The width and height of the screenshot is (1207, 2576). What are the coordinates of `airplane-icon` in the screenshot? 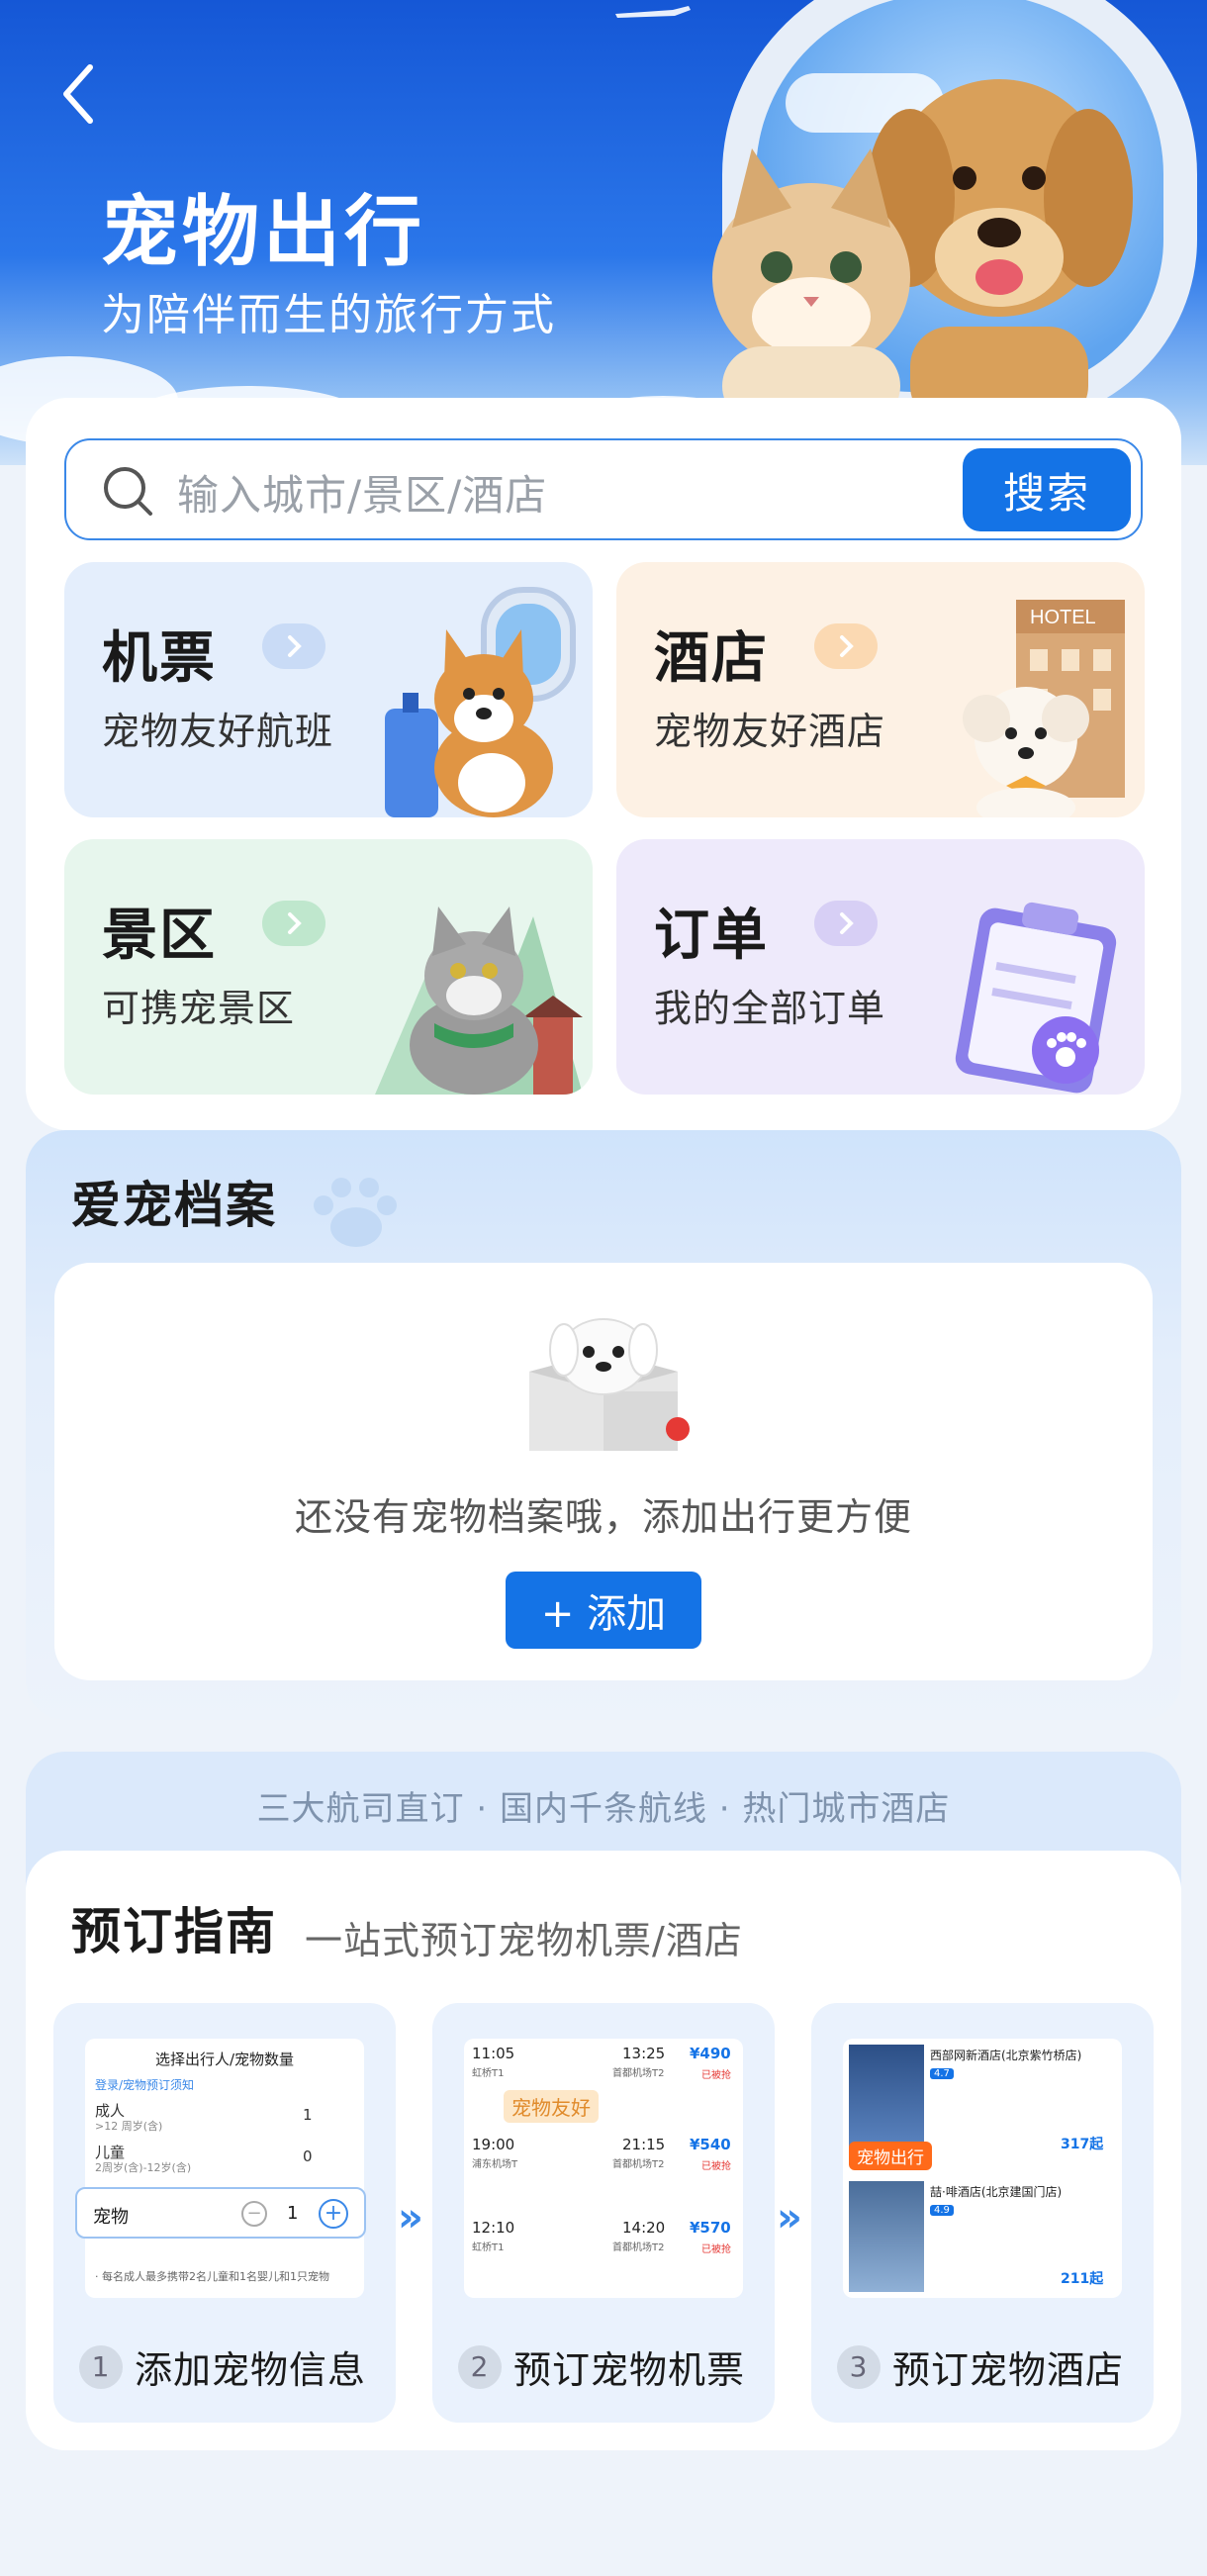 It's located at (653, 12).